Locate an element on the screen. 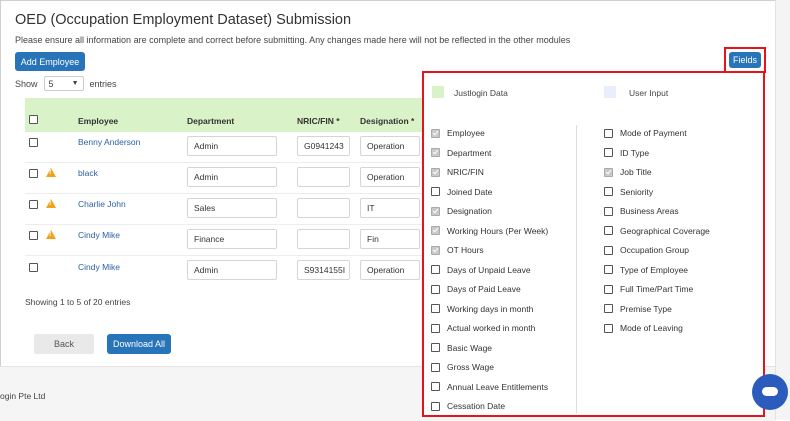  field-option: Job Title is located at coordinates (628, 172).